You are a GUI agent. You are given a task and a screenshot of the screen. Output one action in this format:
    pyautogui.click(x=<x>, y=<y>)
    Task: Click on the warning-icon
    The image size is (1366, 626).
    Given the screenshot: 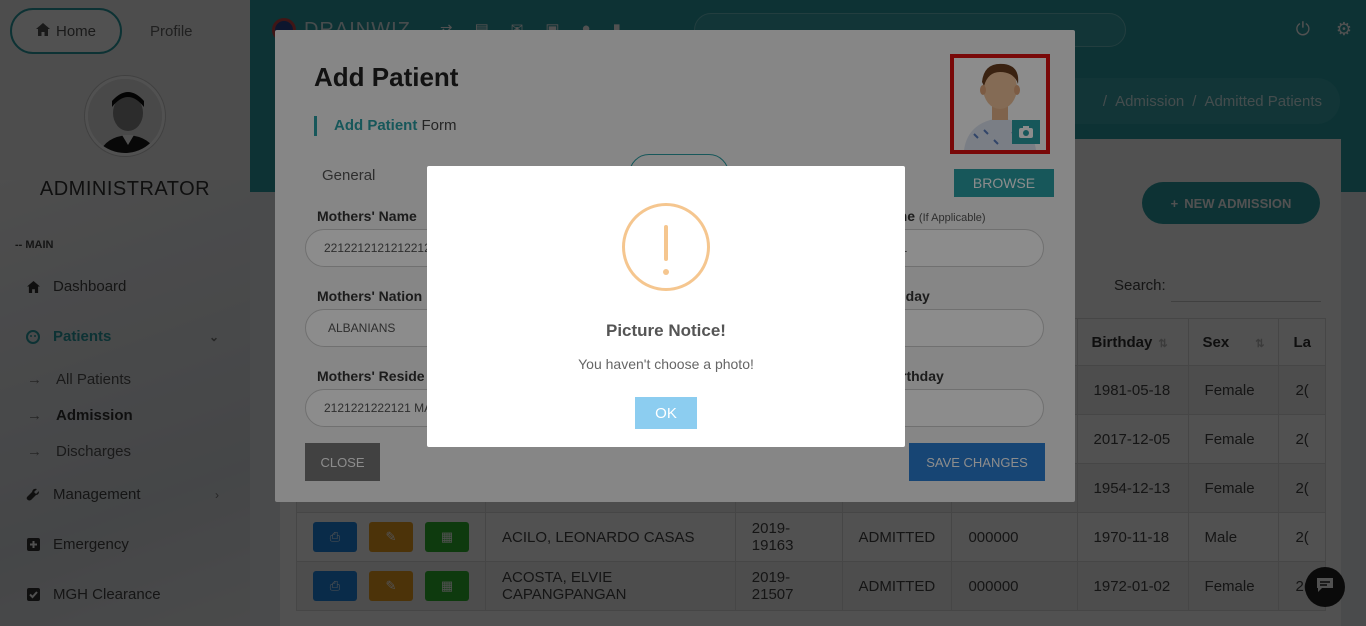 What is the action you would take?
    pyautogui.click(x=666, y=247)
    